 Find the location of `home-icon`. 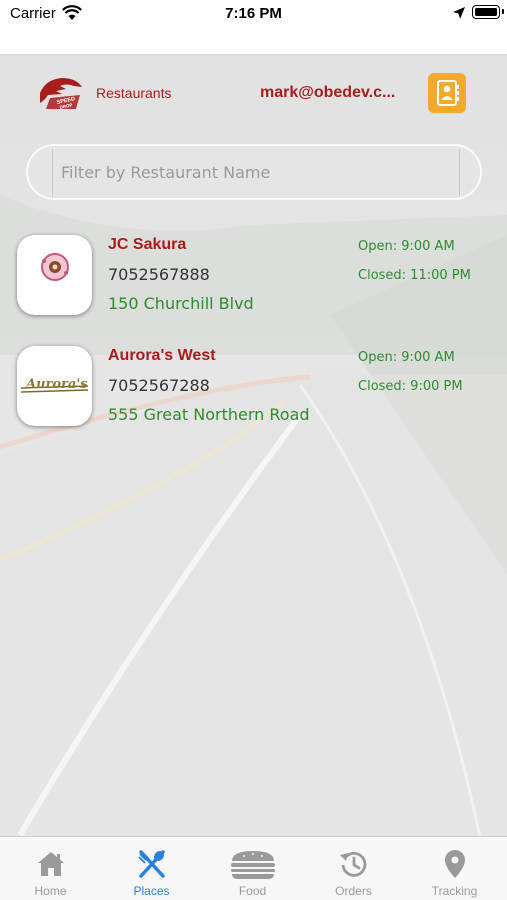

home-icon is located at coordinates (51, 864).